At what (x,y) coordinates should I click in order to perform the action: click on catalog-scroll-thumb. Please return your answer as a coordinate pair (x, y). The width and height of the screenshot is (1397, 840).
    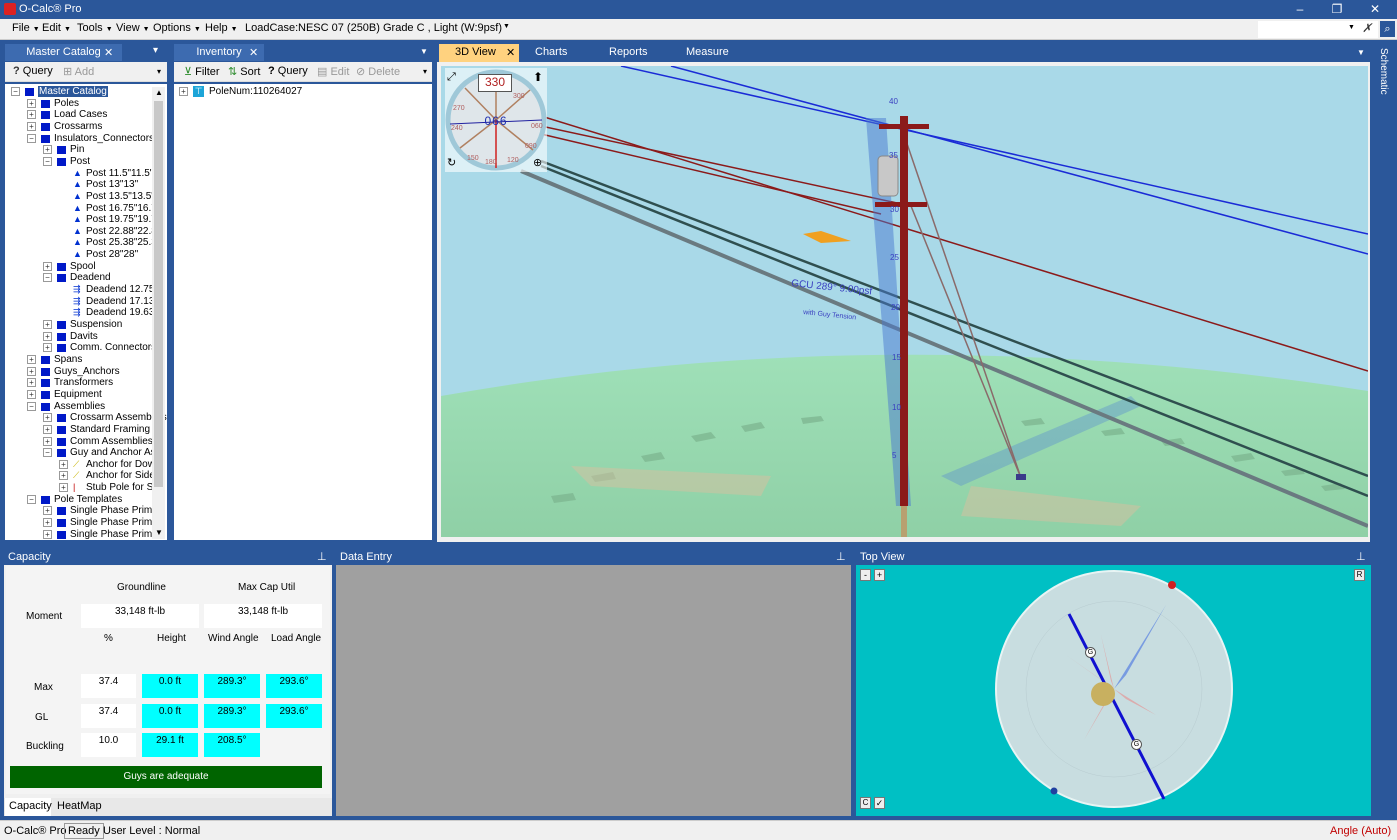
    Looking at the image, I should click on (158, 294).